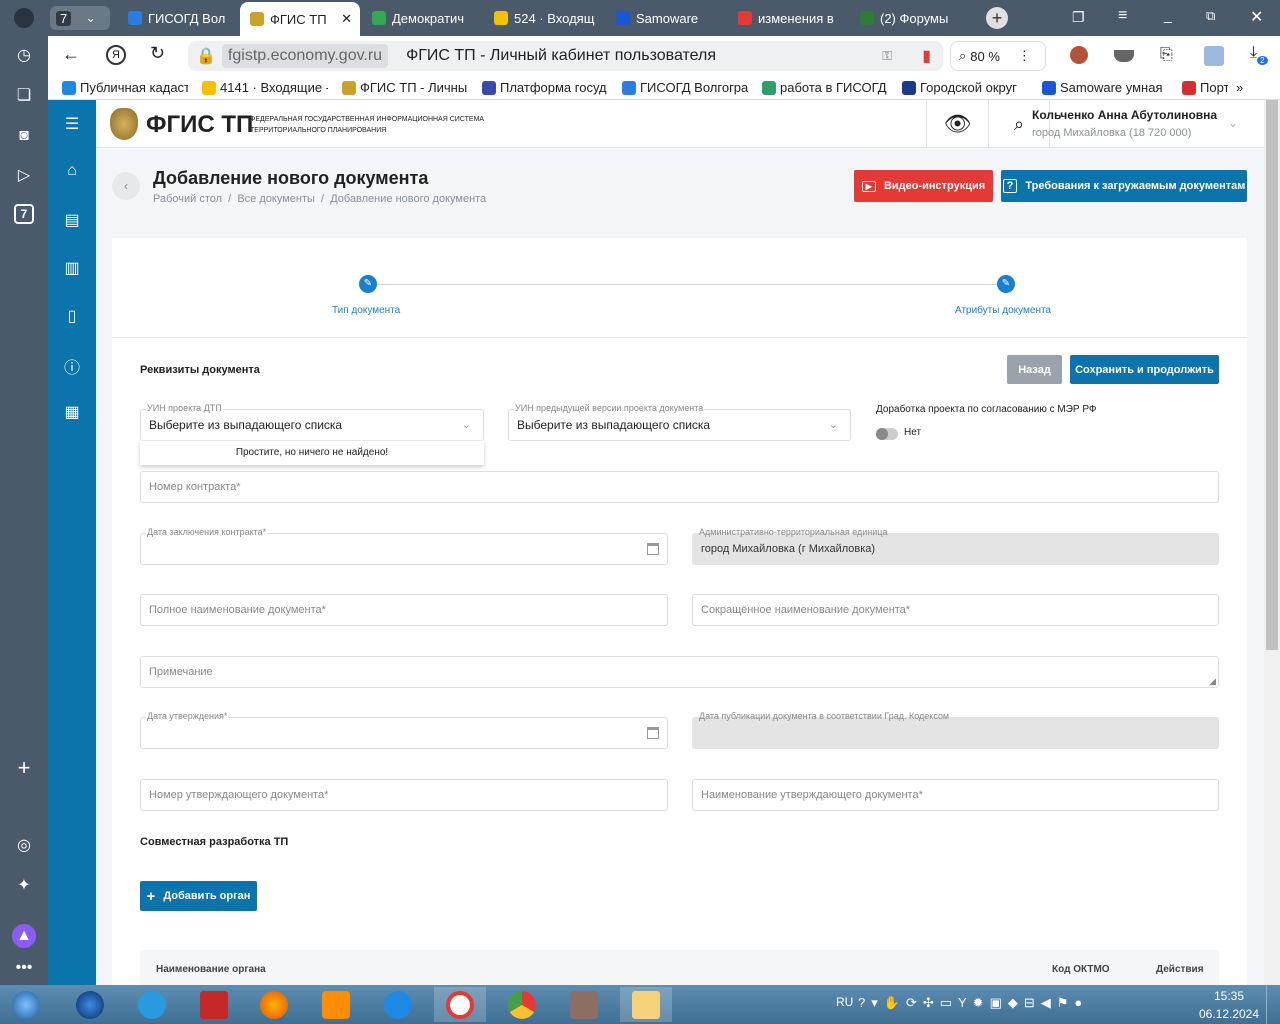 The width and height of the screenshot is (1280, 1024). What do you see at coordinates (1078, 17) in the screenshot?
I see `bookmark-panel-icon: ❐` at bounding box center [1078, 17].